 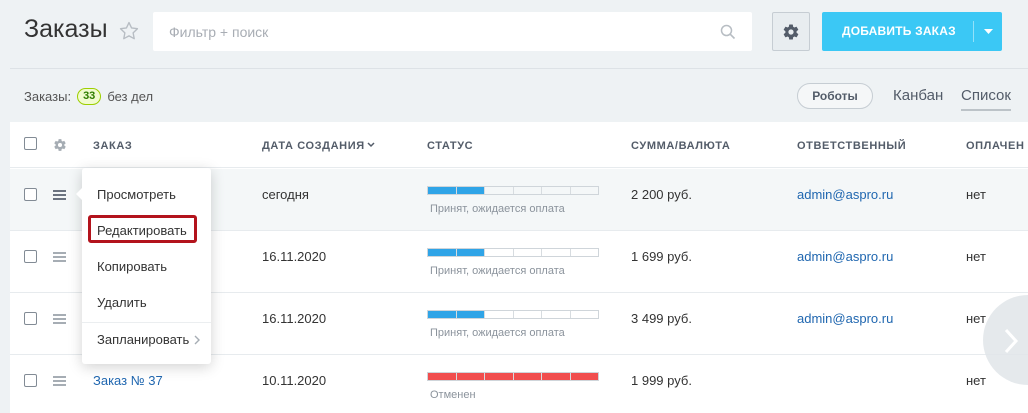 I want to click on cell-sum: 1 699 руб., so click(x=661, y=256).